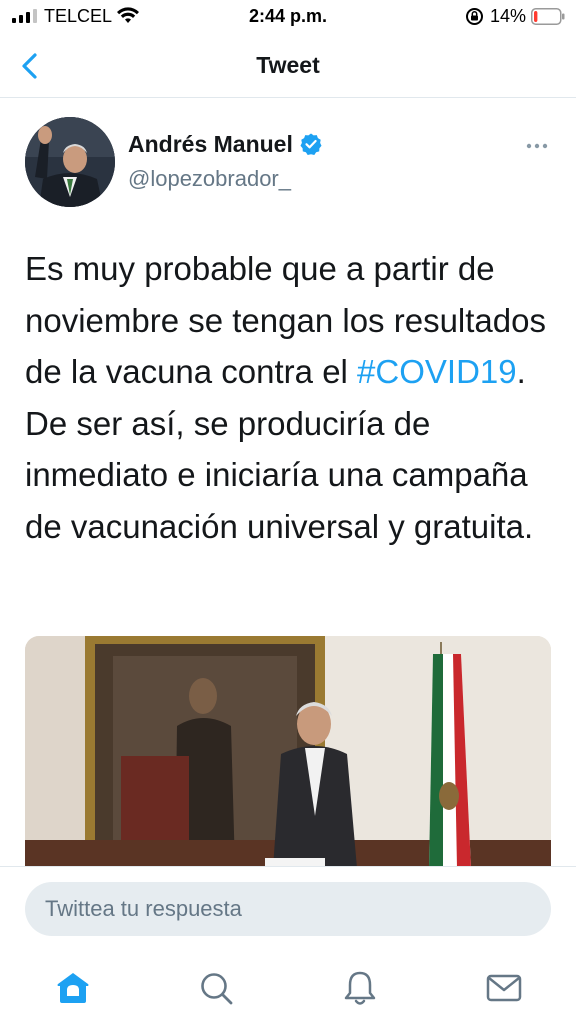 The height and width of the screenshot is (1024, 576). Describe the element at coordinates (311, 144) in the screenshot. I see `verified-badge-icon` at that location.